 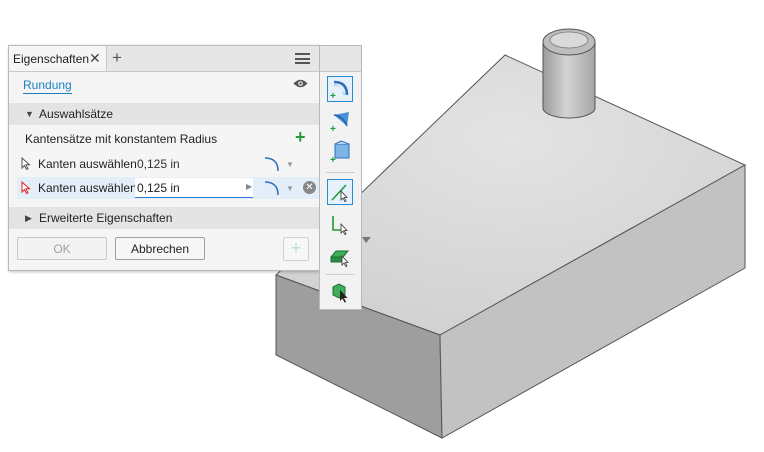 What do you see at coordinates (62, 248) in the screenshot?
I see `ok-button: OK` at bounding box center [62, 248].